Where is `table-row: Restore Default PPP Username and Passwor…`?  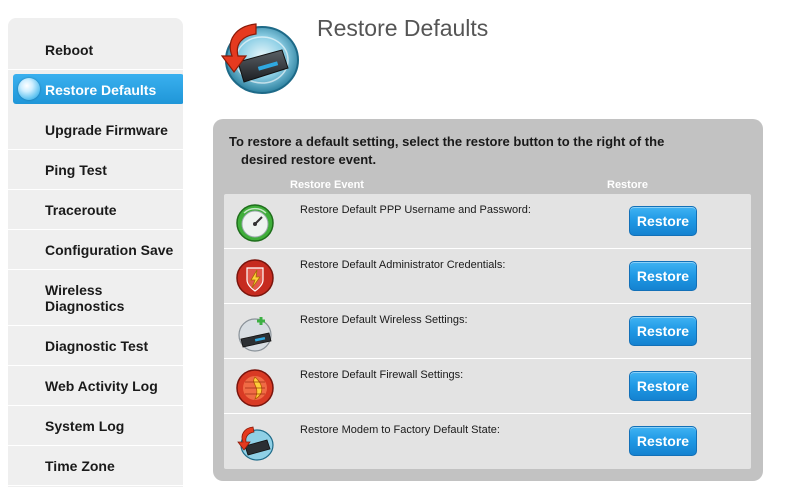
table-row: Restore Default PPP Username and Passwor… is located at coordinates (487, 221).